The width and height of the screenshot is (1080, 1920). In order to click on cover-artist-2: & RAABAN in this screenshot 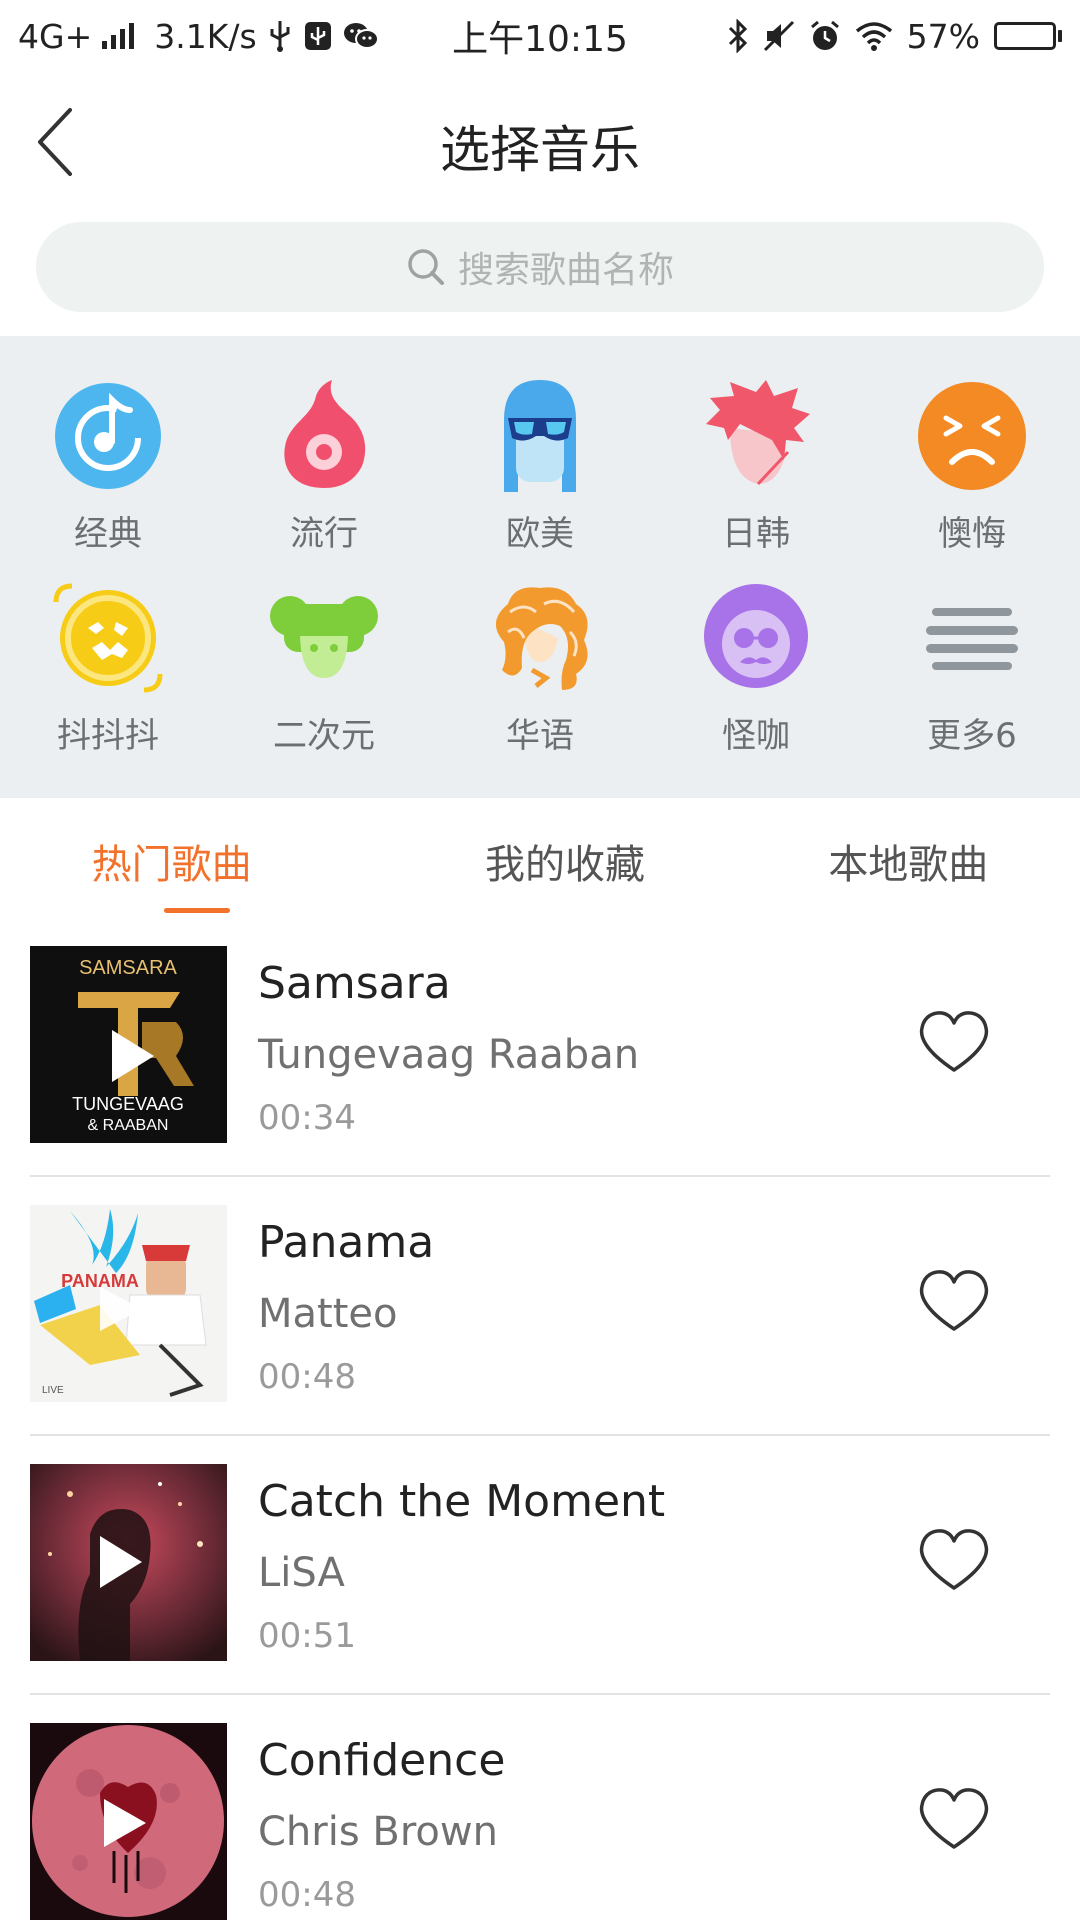, I will do `click(128, 1125)`.